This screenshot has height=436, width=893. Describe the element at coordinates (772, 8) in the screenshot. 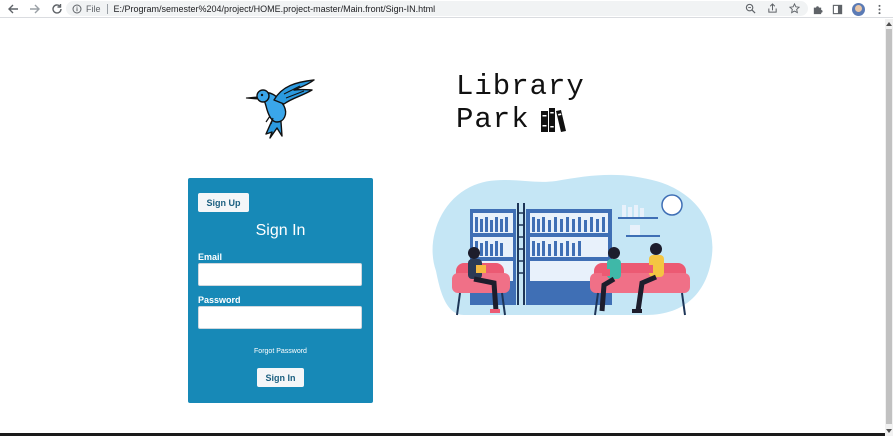

I see `share-icon` at that location.